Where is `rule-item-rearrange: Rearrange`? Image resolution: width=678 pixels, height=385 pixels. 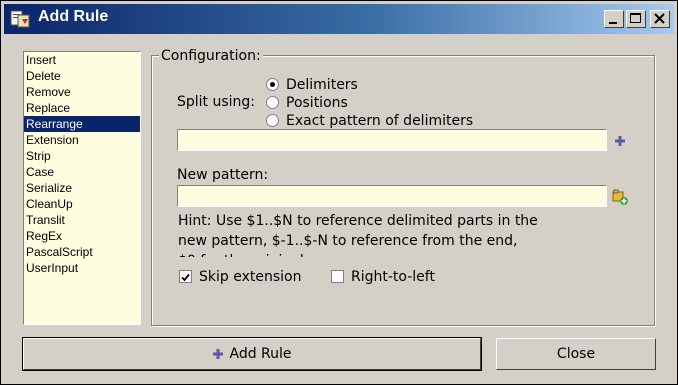 rule-item-rearrange: Rearrange is located at coordinates (82, 124).